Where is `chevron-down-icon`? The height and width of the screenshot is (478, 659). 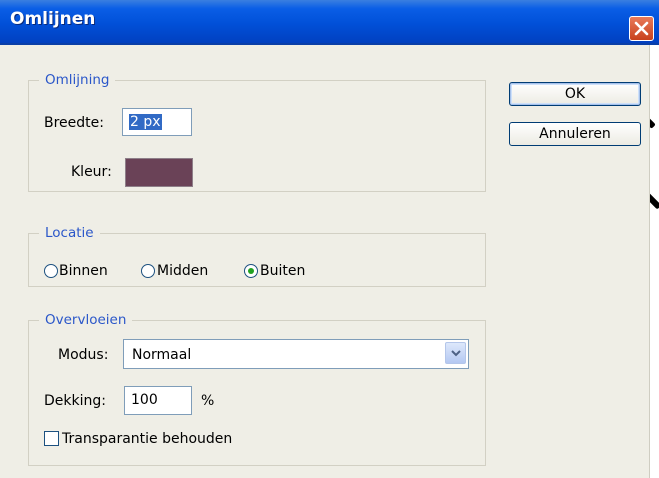
chevron-down-icon is located at coordinates (456, 353).